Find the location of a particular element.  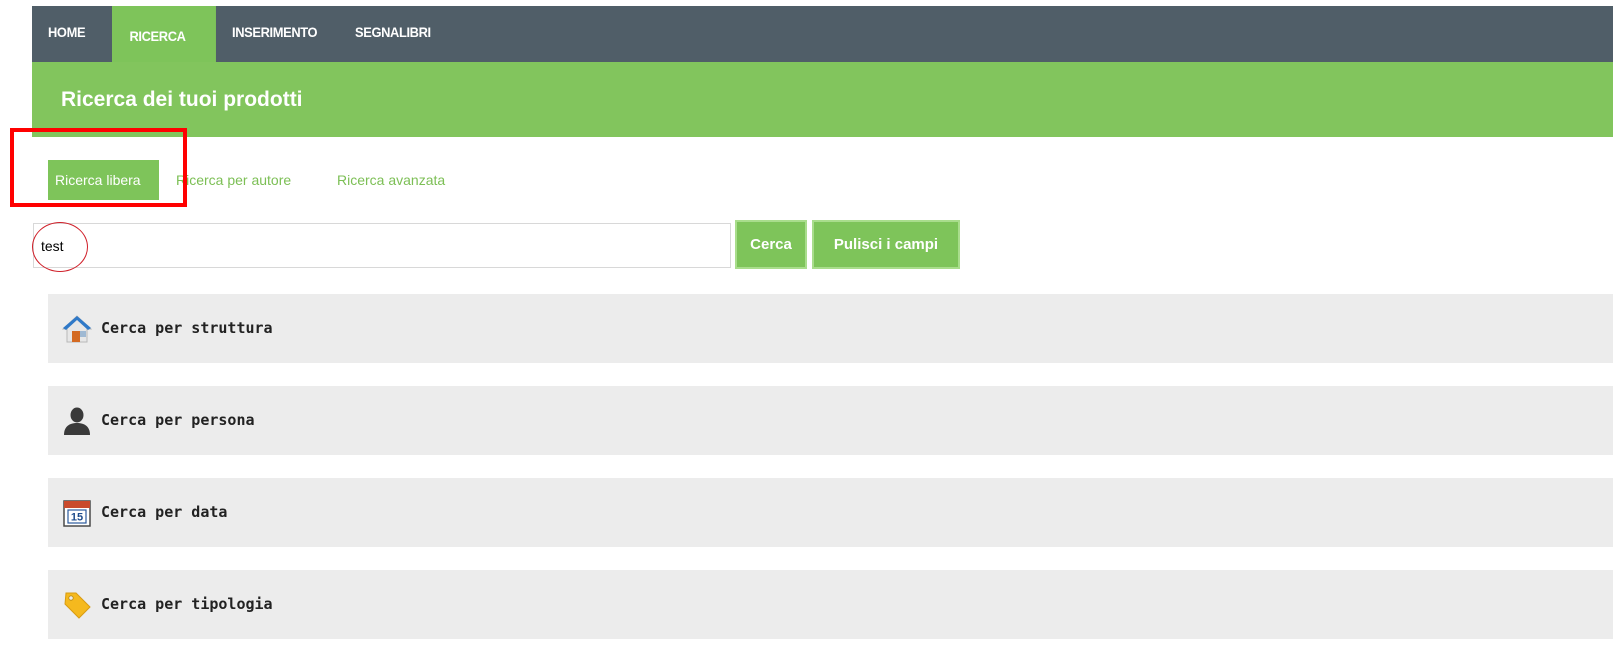

section-cerca-per-data: 15 Cerca per data is located at coordinates (830, 512).